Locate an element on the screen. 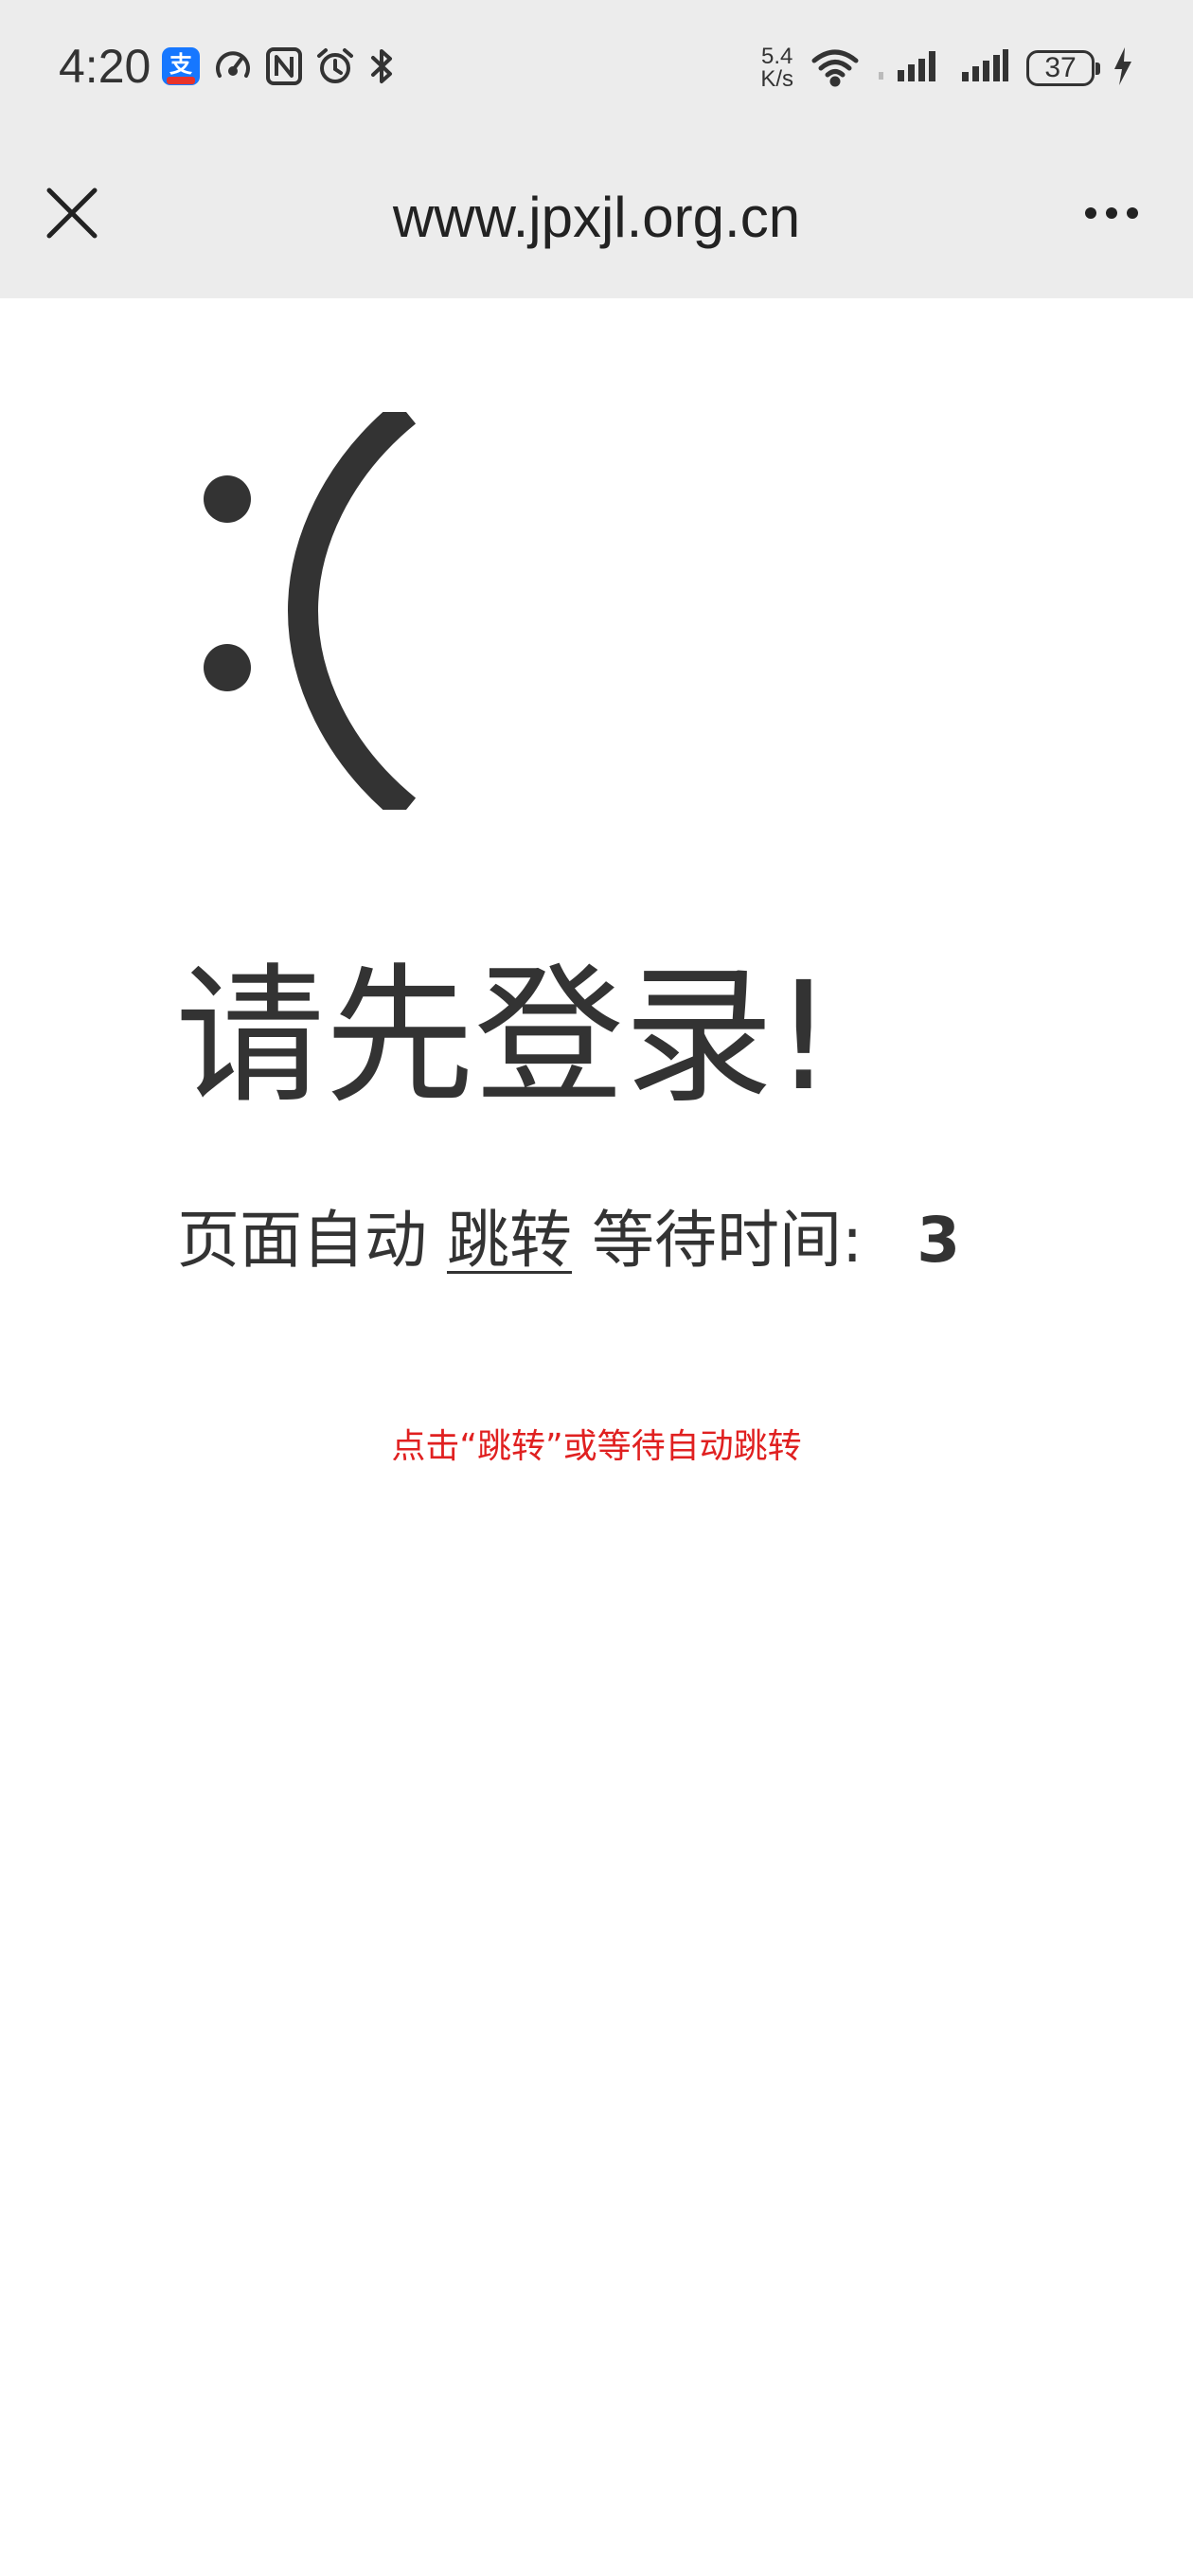 This screenshot has height=2576, width=1193. notification-icons: 支 is located at coordinates (278, 68).